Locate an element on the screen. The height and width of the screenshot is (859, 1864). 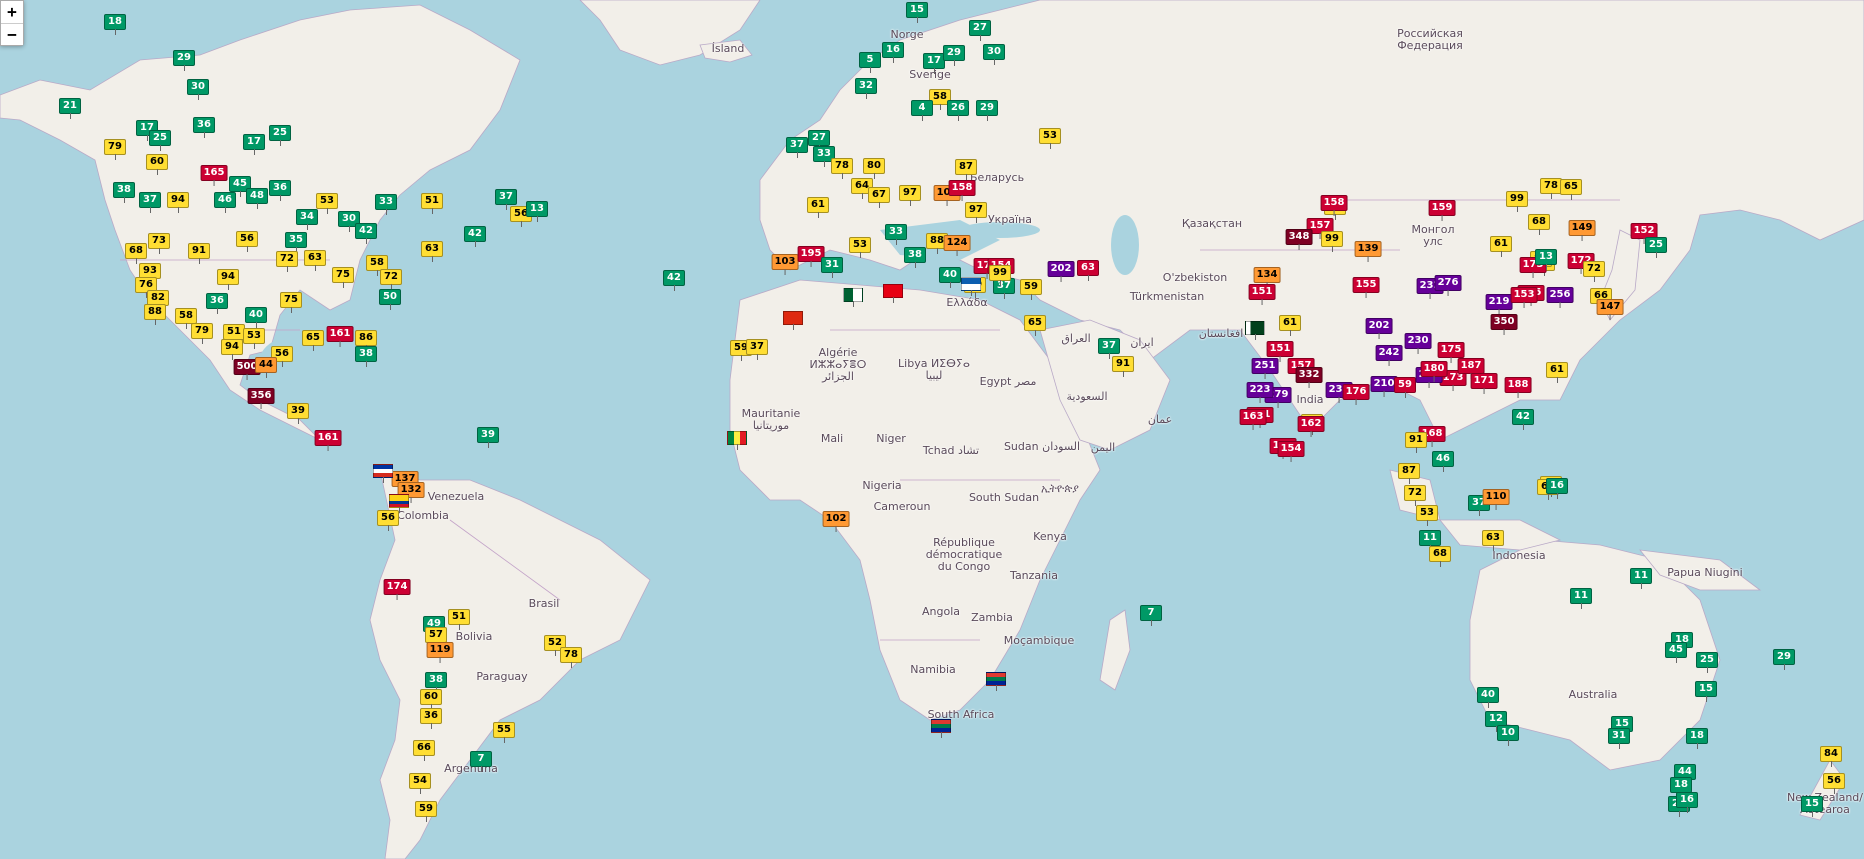
aqi-station-marker: 86 is located at coordinates (366, 340).